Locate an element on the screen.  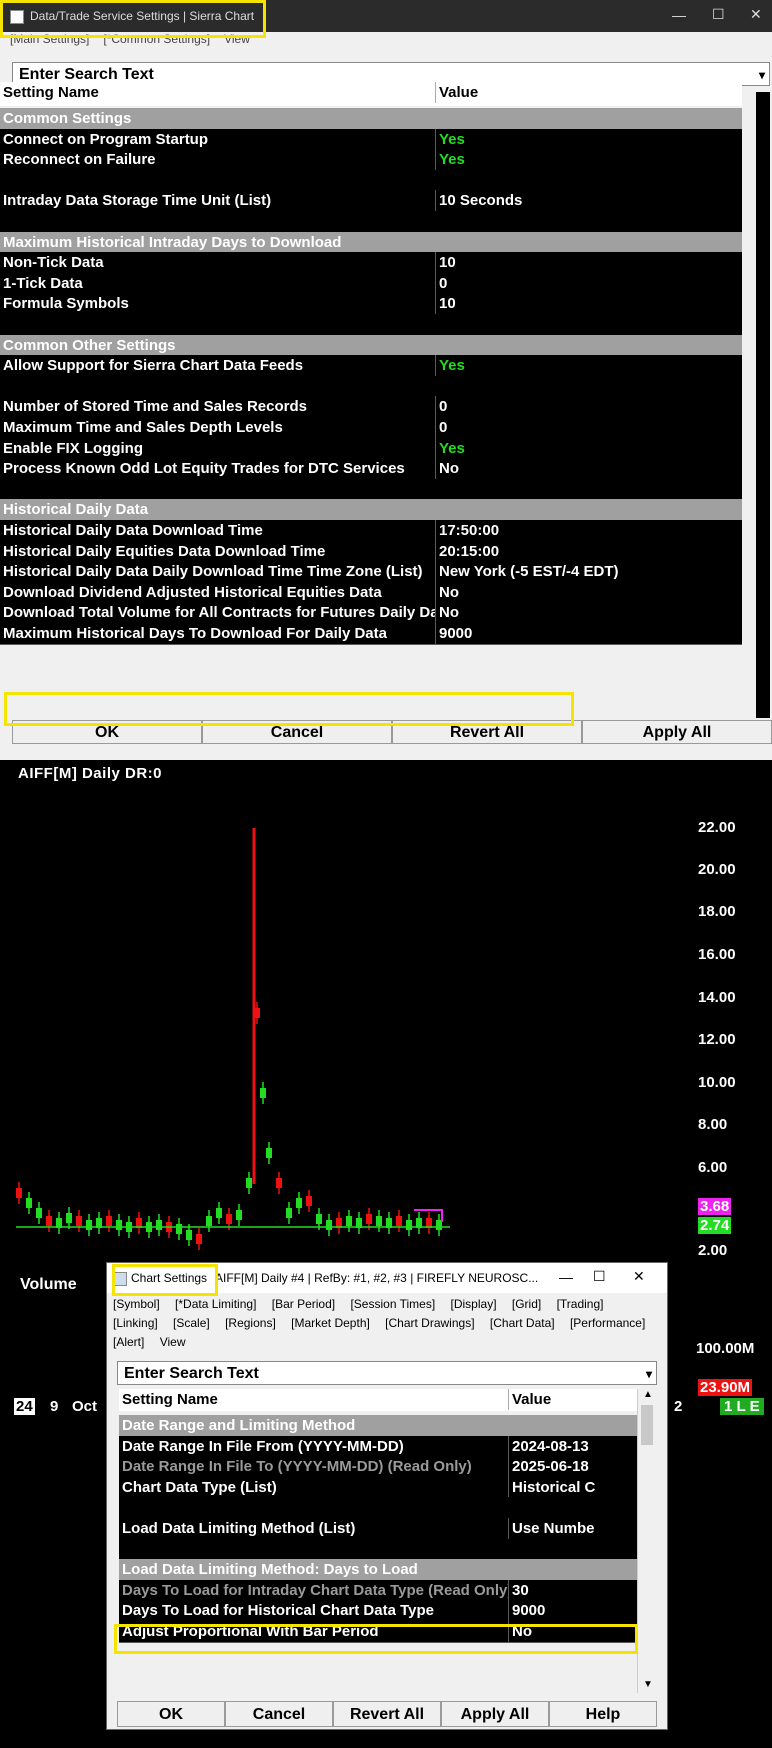
setting-row: Non-Tick Data 10 is located at coordinates (371, 263).